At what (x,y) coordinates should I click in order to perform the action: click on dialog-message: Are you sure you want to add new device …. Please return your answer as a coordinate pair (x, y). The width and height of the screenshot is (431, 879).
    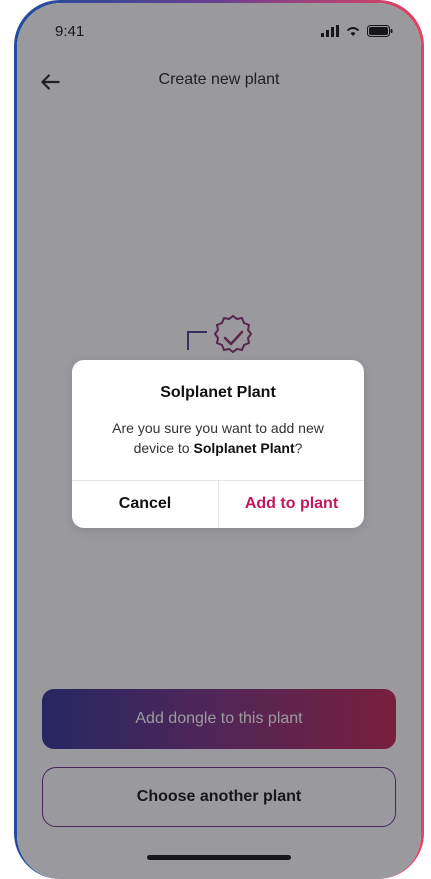
    Looking at the image, I should click on (218, 438).